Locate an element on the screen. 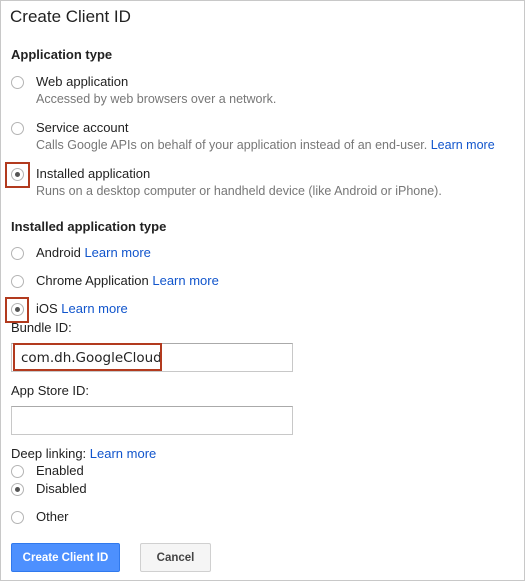  installed-application-label: Installed application is located at coordinates (93, 173).